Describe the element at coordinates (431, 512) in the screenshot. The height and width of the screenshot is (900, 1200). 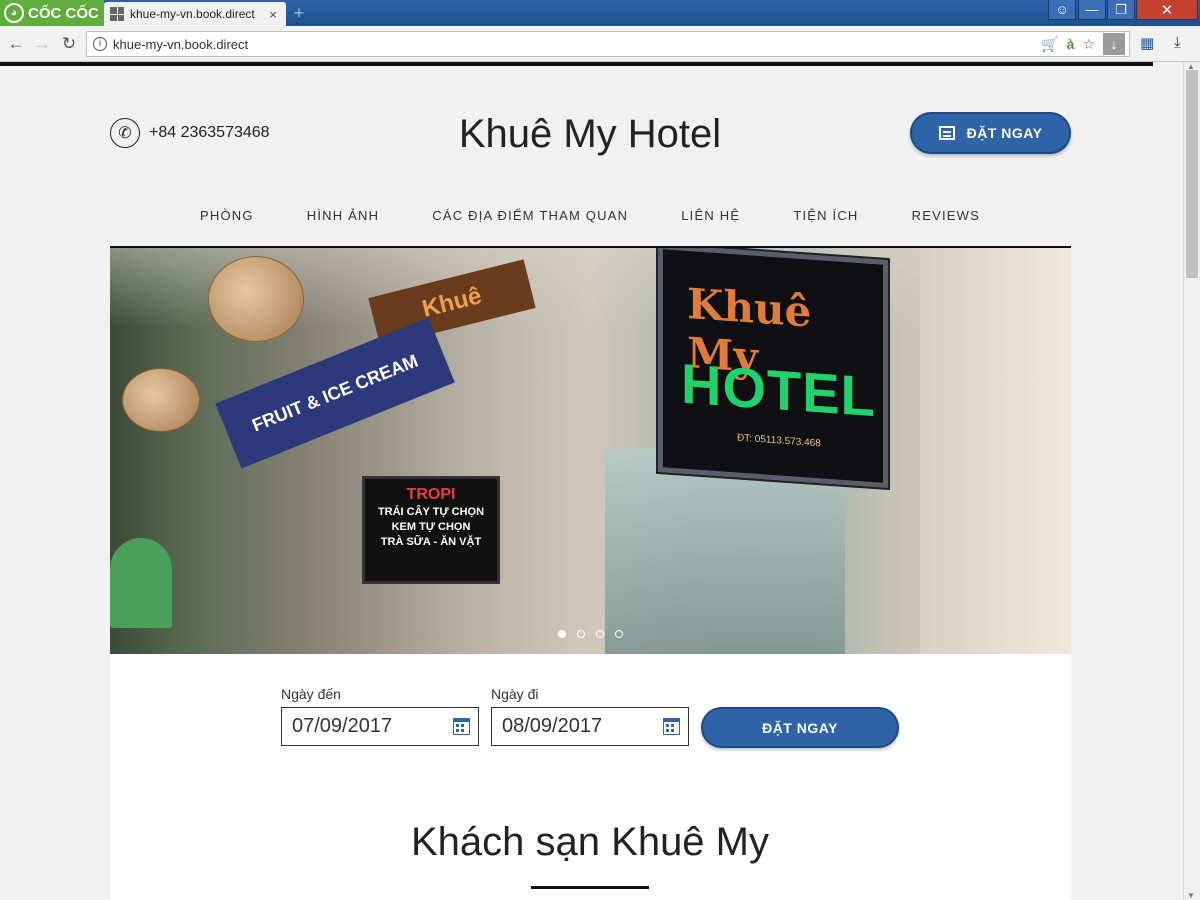
I see `tropi-sign-line: TRÁI CÂY TỰ CHỌN` at that location.